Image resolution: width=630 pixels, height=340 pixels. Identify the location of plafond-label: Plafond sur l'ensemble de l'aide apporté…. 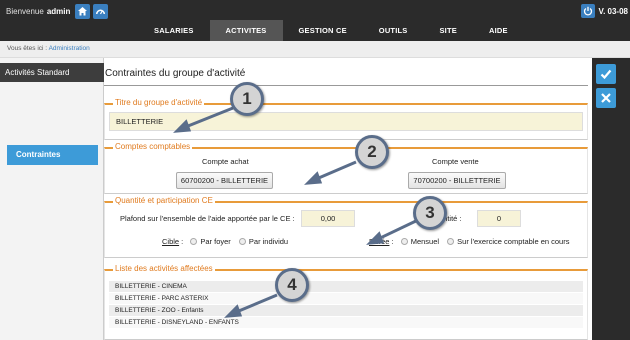
(207, 218).